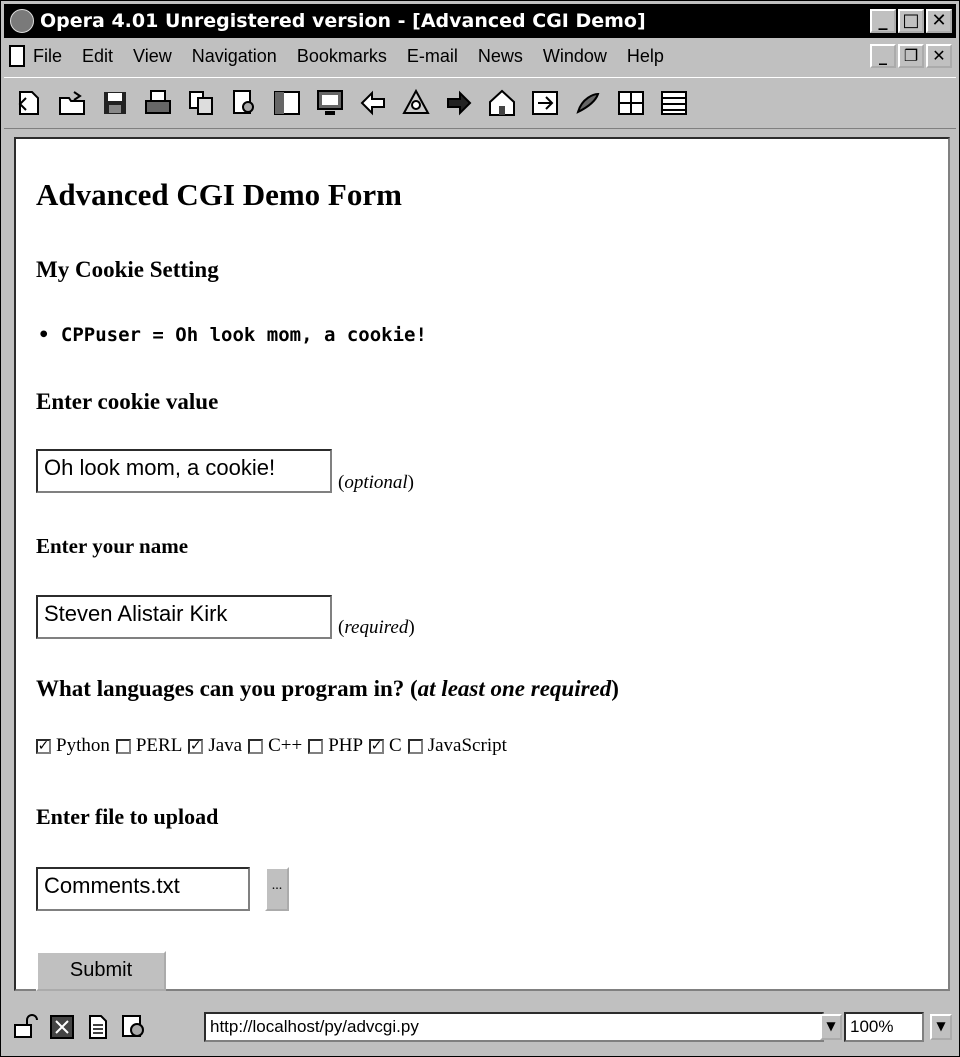  I want to click on java-label: Java, so click(225, 745).